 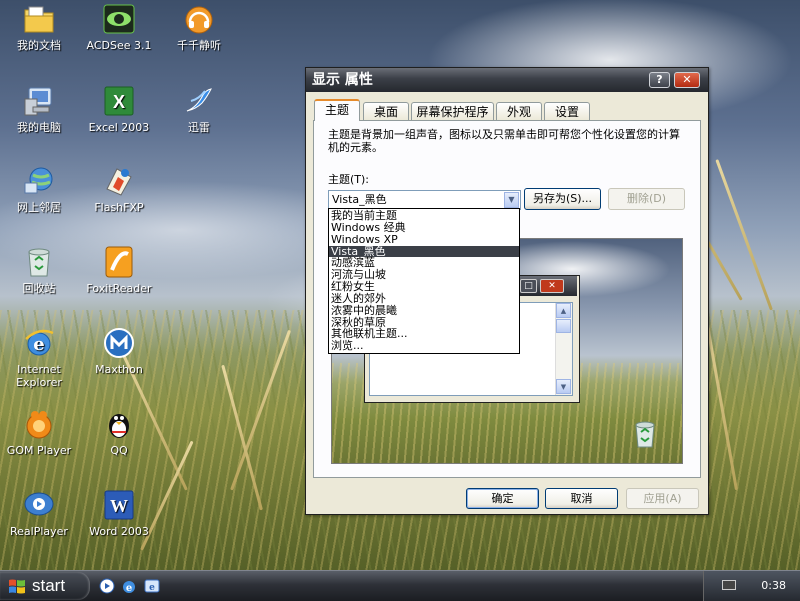 What do you see at coordinates (744, 235) in the screenshot?
I see `wallpaper-stalk` at bounding box center [744, 235].